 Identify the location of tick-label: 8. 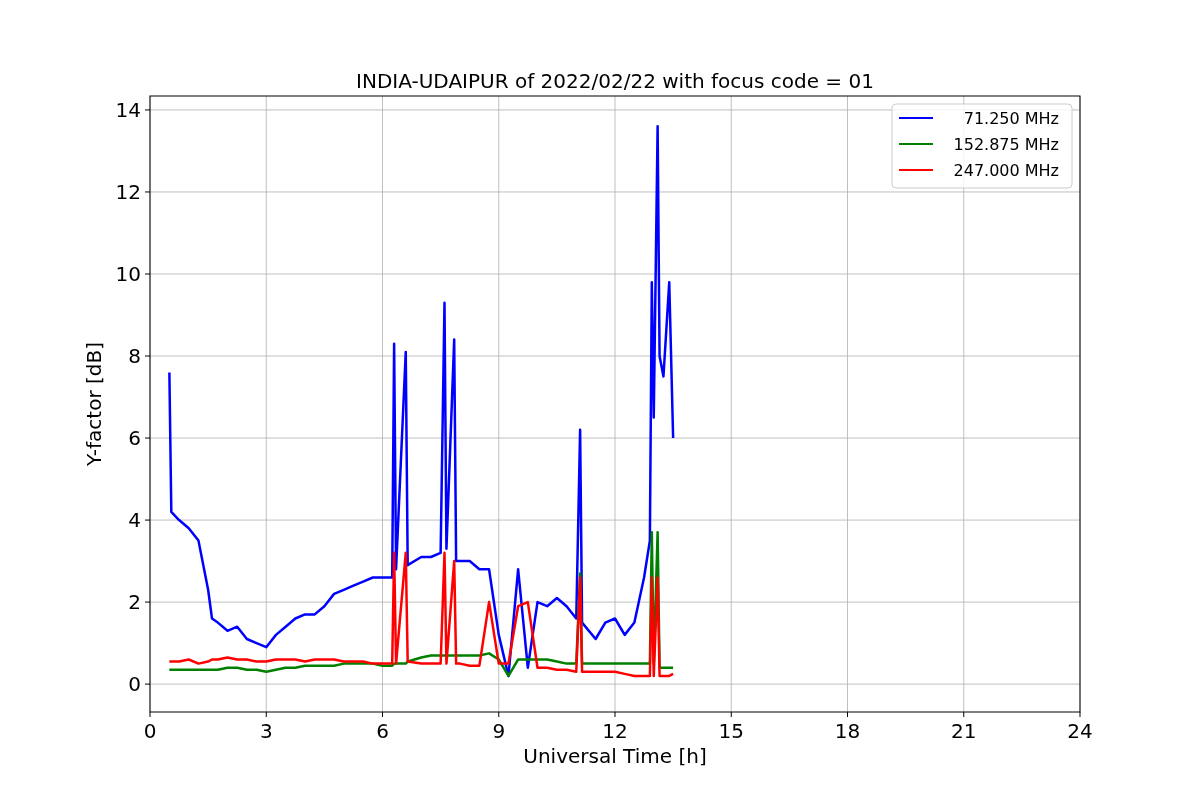
(134, 356).